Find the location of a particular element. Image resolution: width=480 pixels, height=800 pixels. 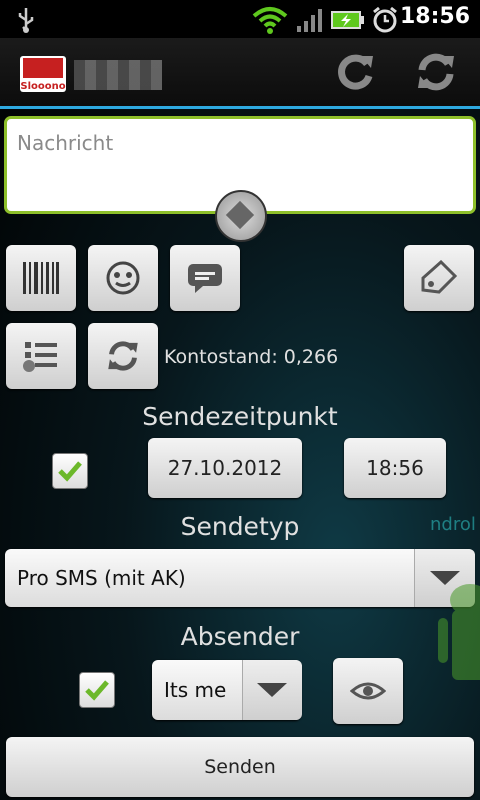

sender-checkbox is located at coordinates (97, 690).